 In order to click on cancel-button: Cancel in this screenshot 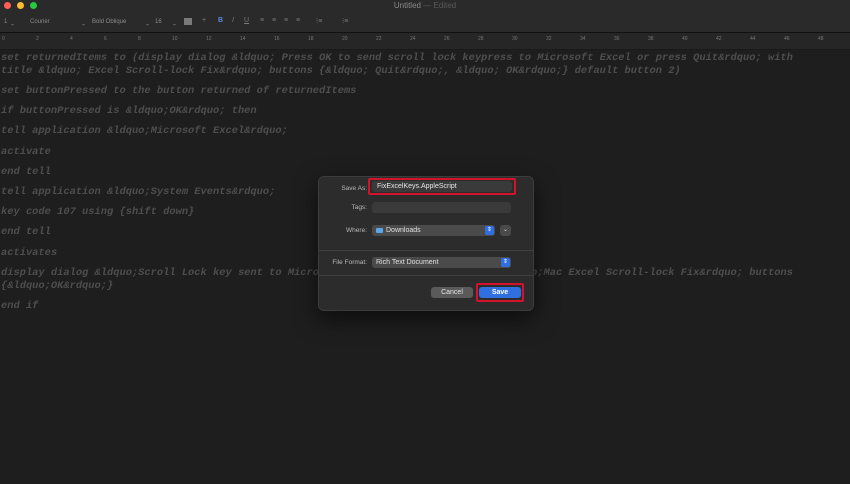, I will do `click(452, 292)`.